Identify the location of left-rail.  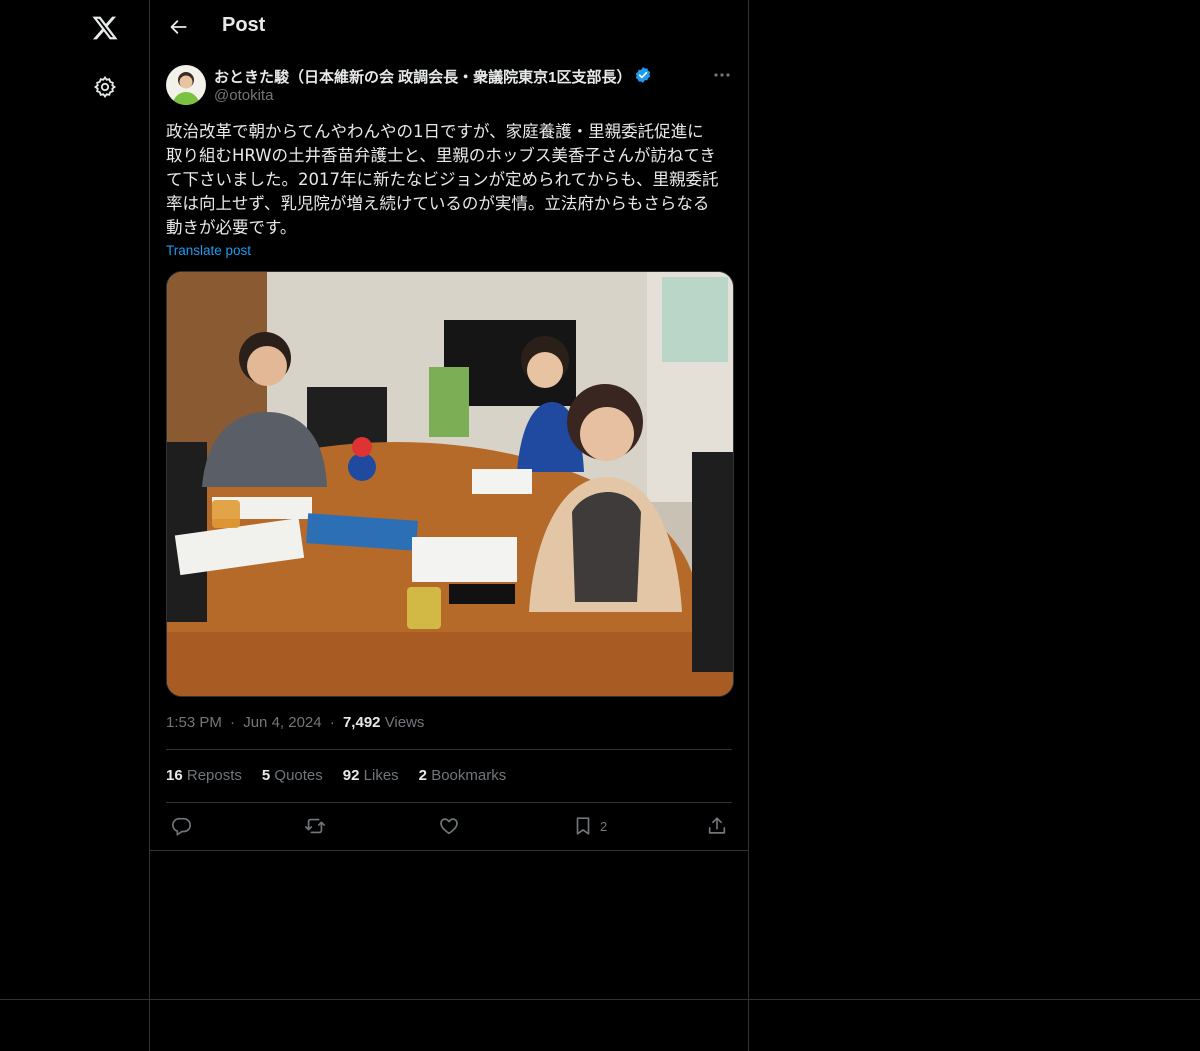
(75, 500).